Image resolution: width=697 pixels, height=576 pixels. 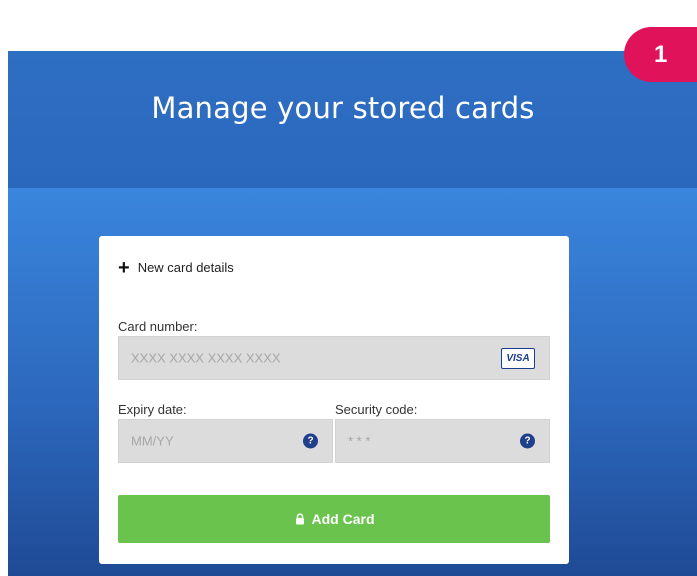 I want to click on security-code-label: Security code:, so click(x=376, y=409).